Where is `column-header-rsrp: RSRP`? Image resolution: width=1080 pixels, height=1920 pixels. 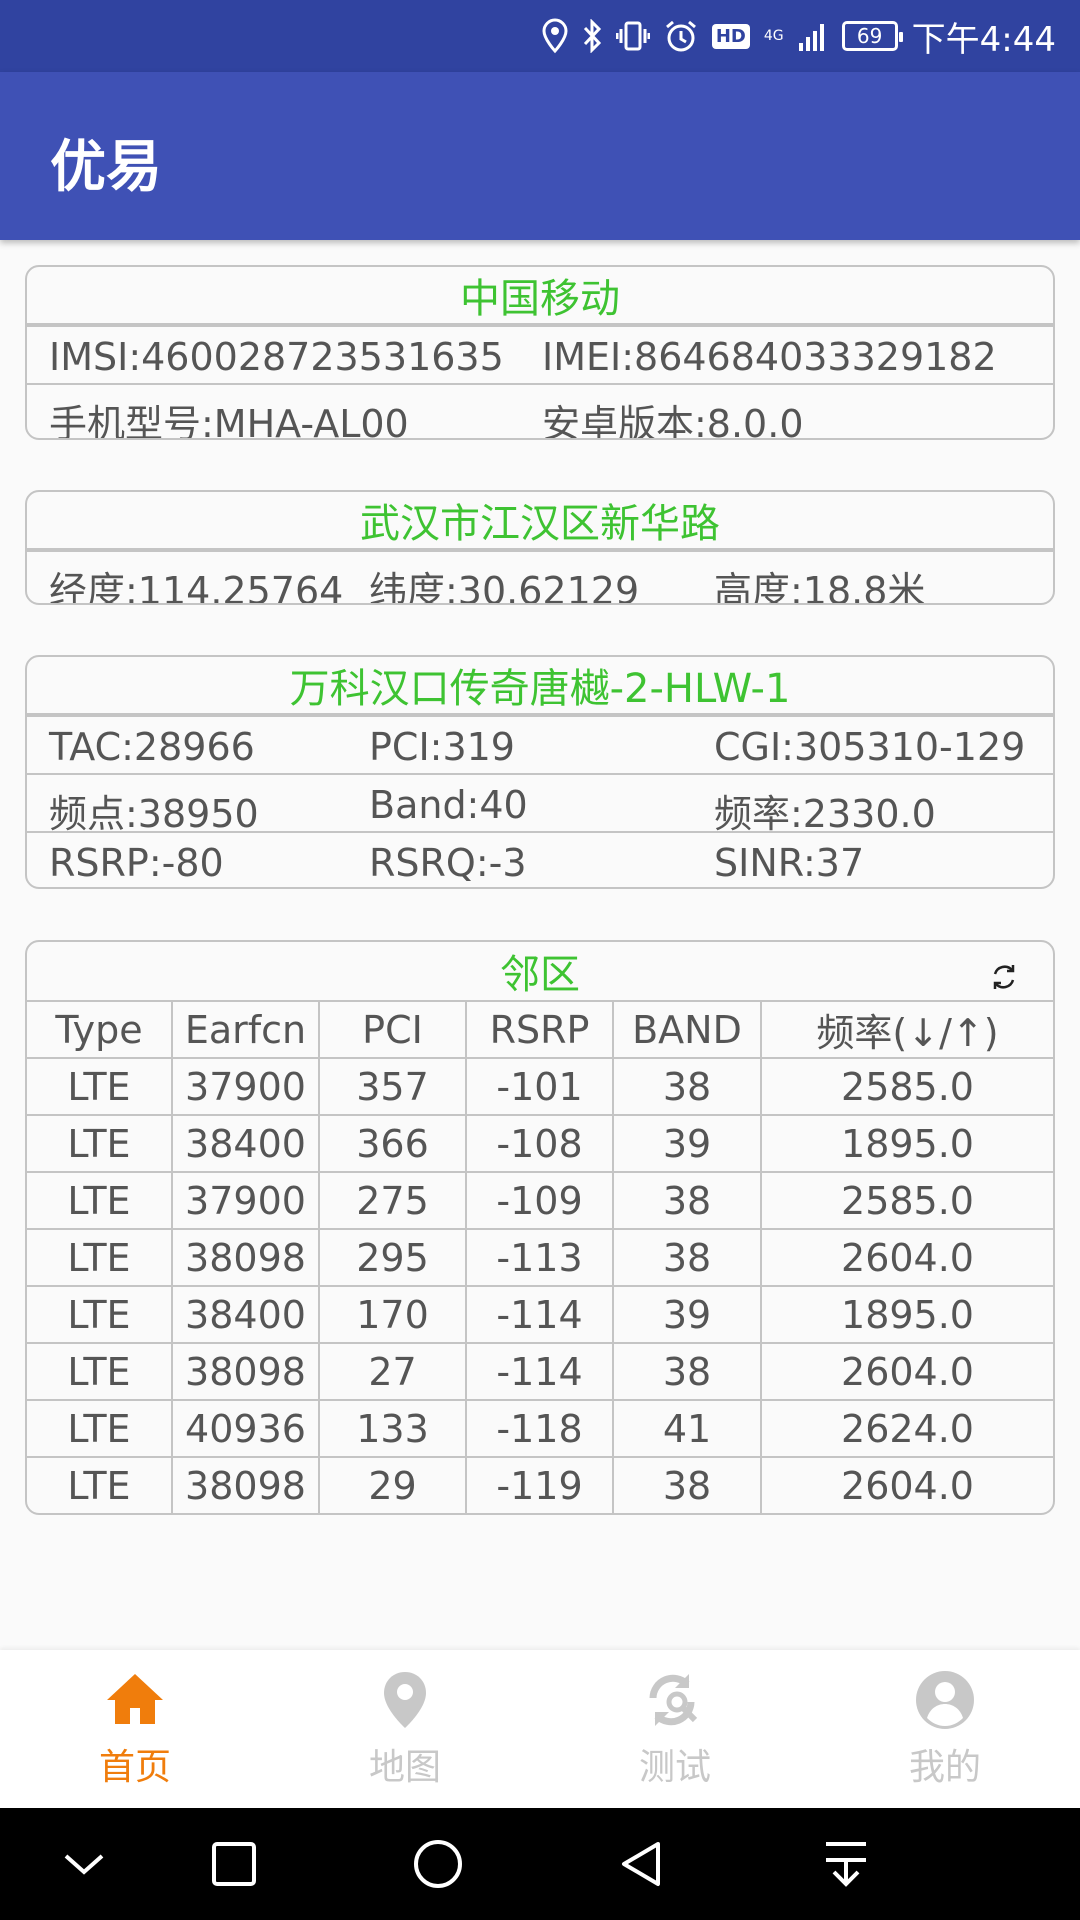
column-header-rsrp: RSRP is located at coordinates (539, 1029).